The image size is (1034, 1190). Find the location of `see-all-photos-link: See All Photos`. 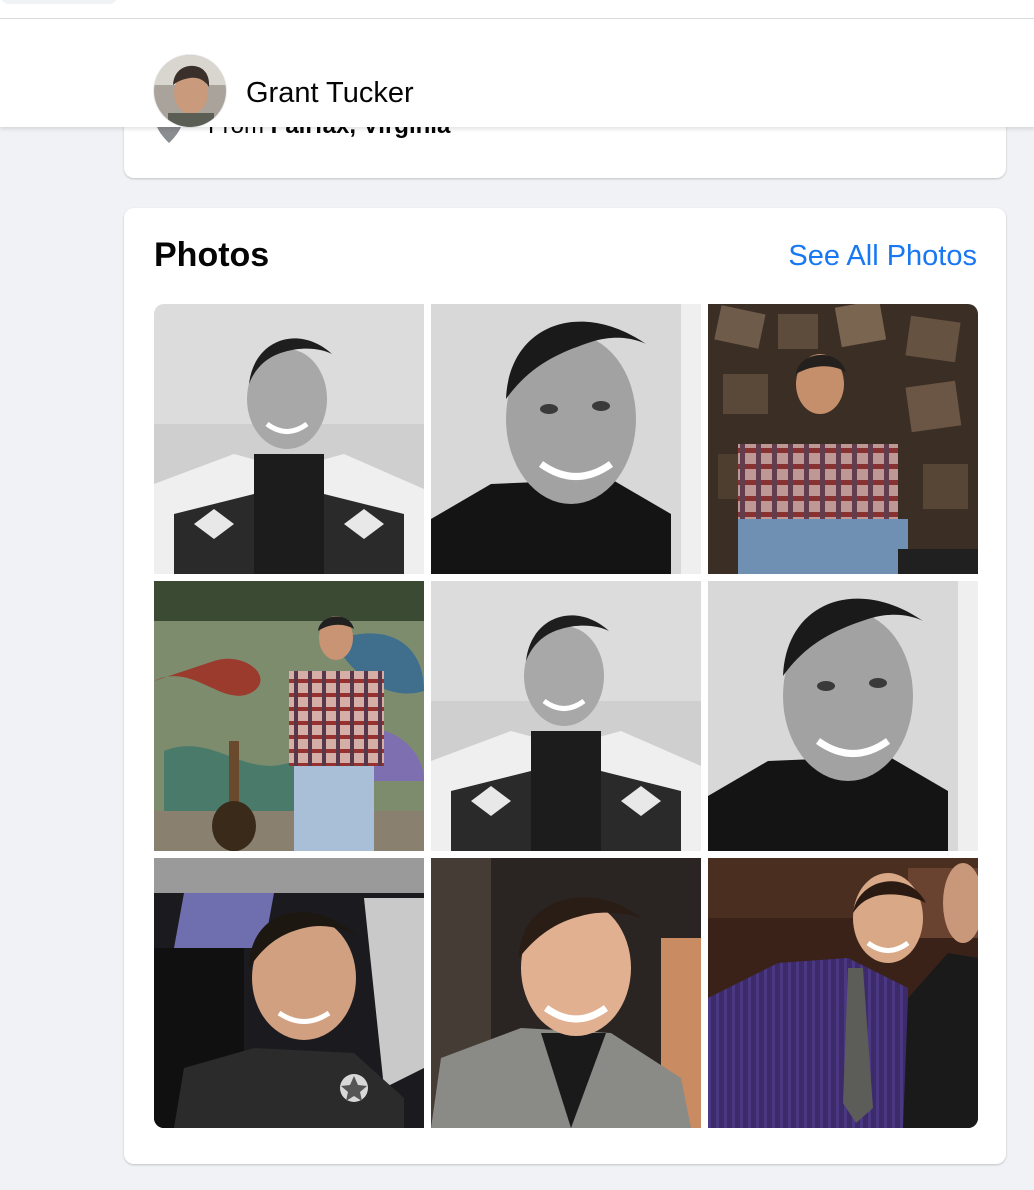

see-all-photos-link: See All Photos is located at coordinates (882, 256).